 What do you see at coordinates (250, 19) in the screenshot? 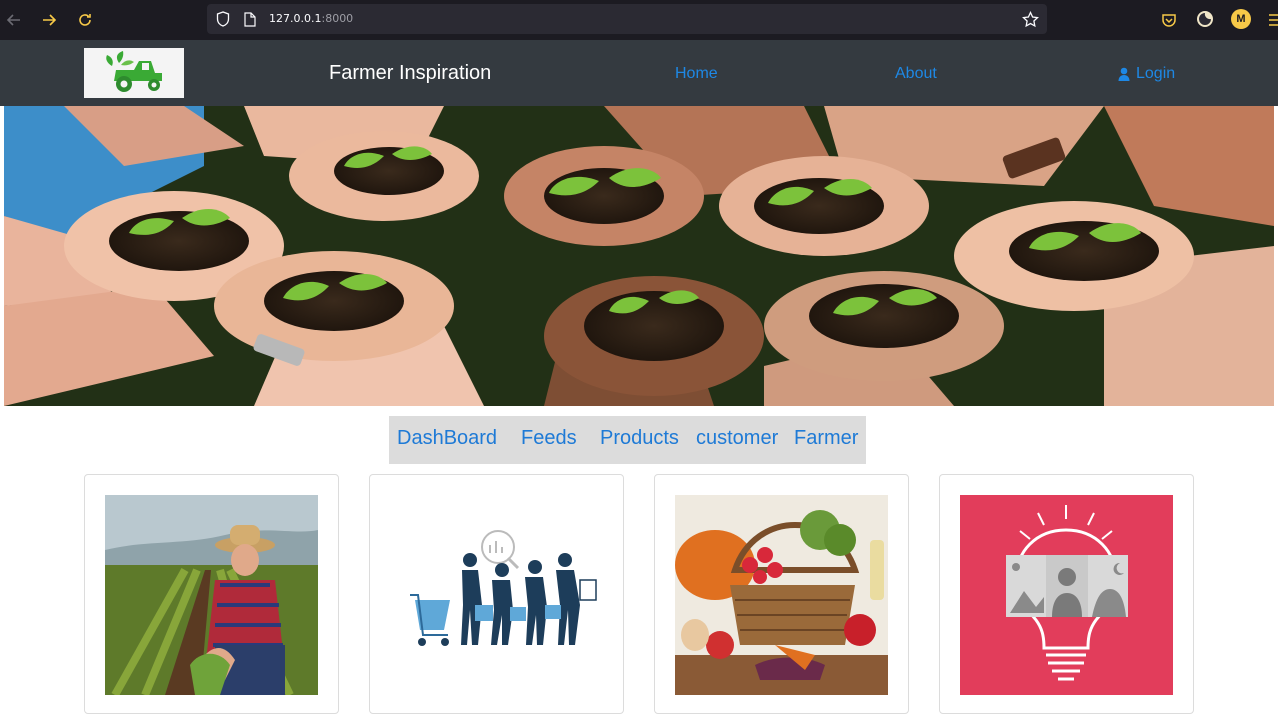
I see `page-icon` at bounding box center [250, 19].